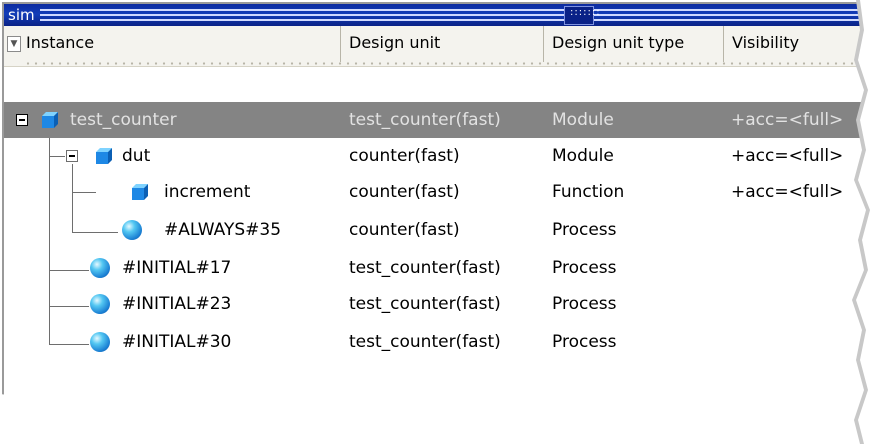  Describe the element at coordinates (177, 304) in the screenshot. I see `instance-name: #INITIAL#23` at that location.